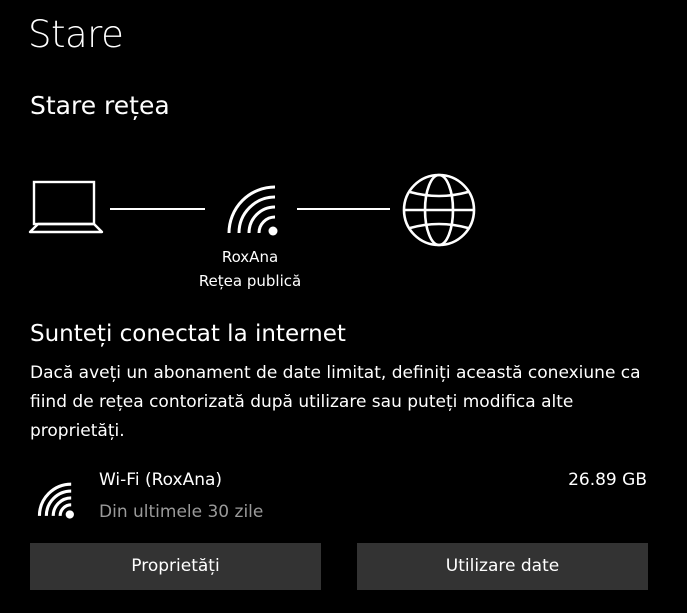 This screenshot has width=687, height=613. I want to click on laptop-icon, so click(66, 207).